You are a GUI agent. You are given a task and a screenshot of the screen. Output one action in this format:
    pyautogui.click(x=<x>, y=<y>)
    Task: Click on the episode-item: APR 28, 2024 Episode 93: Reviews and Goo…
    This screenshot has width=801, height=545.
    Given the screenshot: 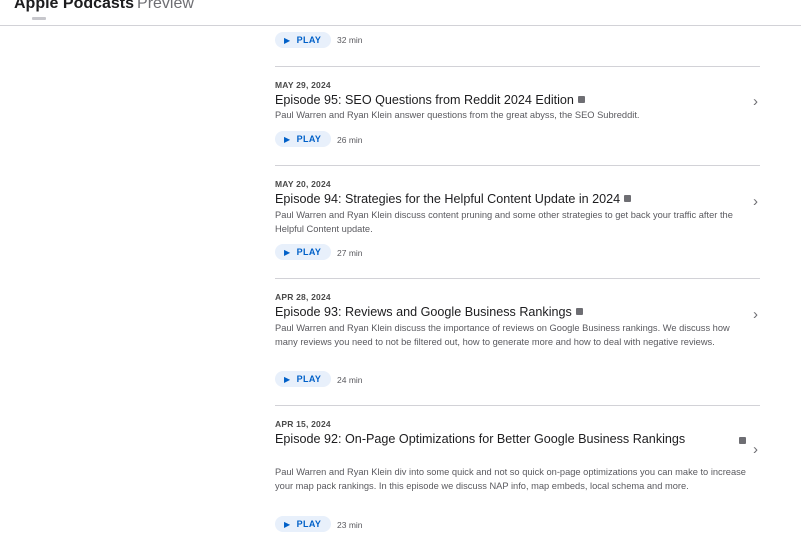 What is the action you would take?
    pyautogui.click(x=517, y=342)
    